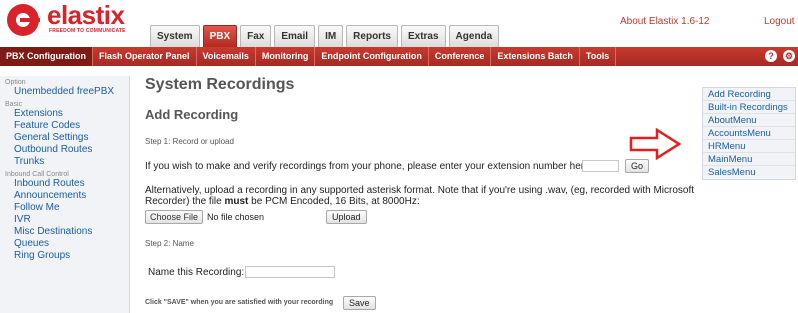 The height and width of the screenshot is (313, 798). I want to click on recording-link-mainmenu: MainMenu, so click(749, 159).